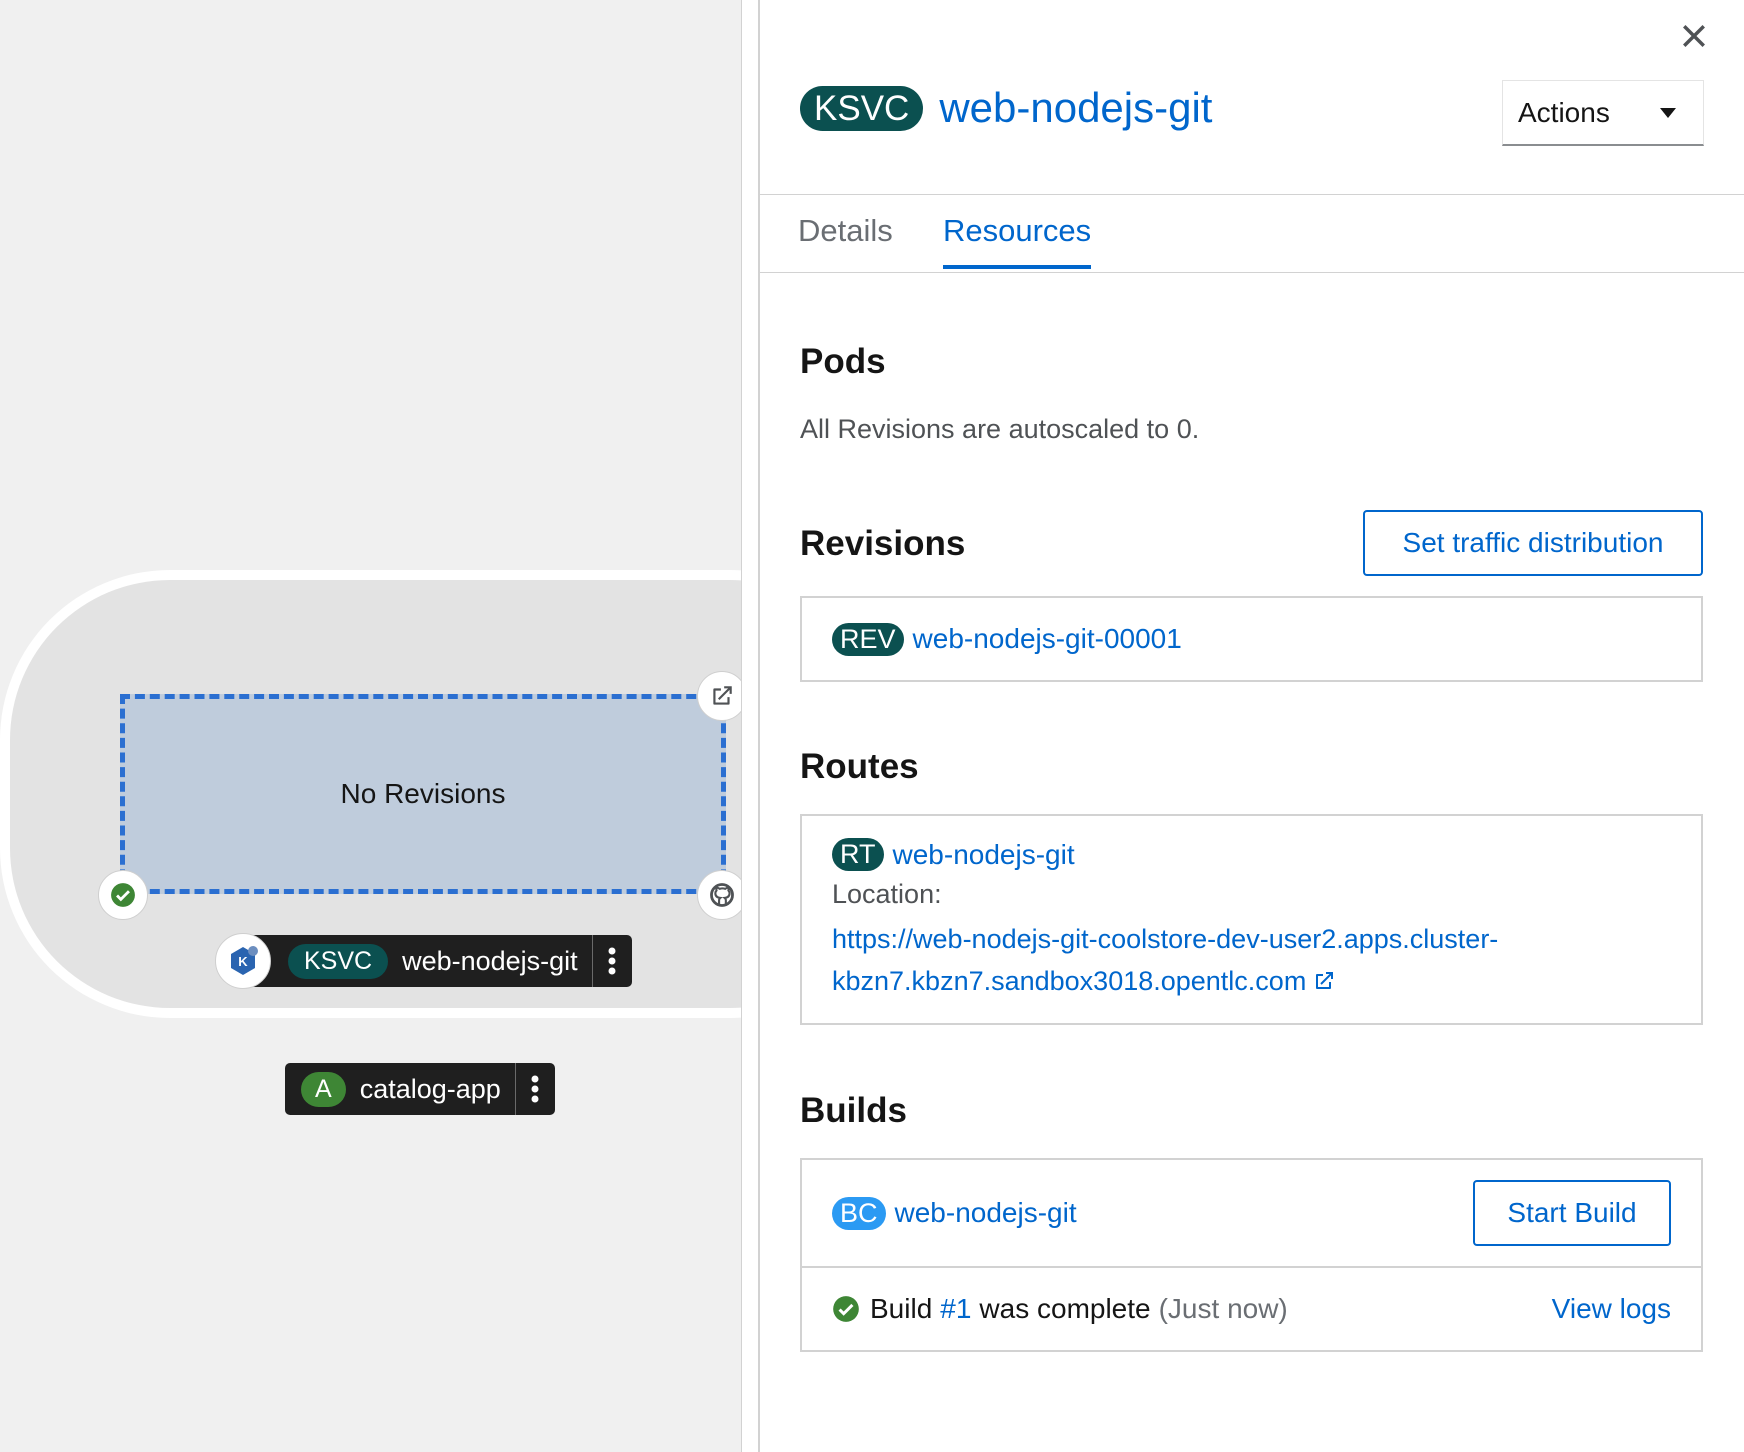 The image size is (1744, 1452). I want to click on build-status-decorator, so click(123, 895).